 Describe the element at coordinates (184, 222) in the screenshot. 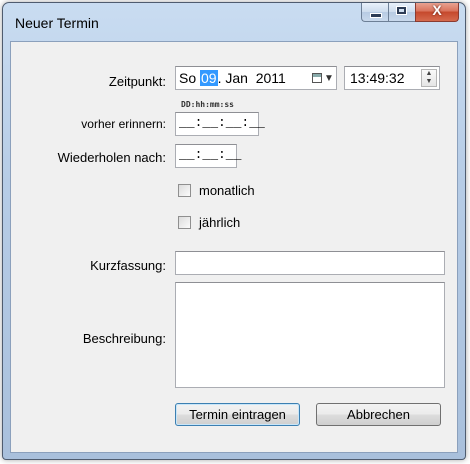

I see `jaehrlich-checkbox` at that location.